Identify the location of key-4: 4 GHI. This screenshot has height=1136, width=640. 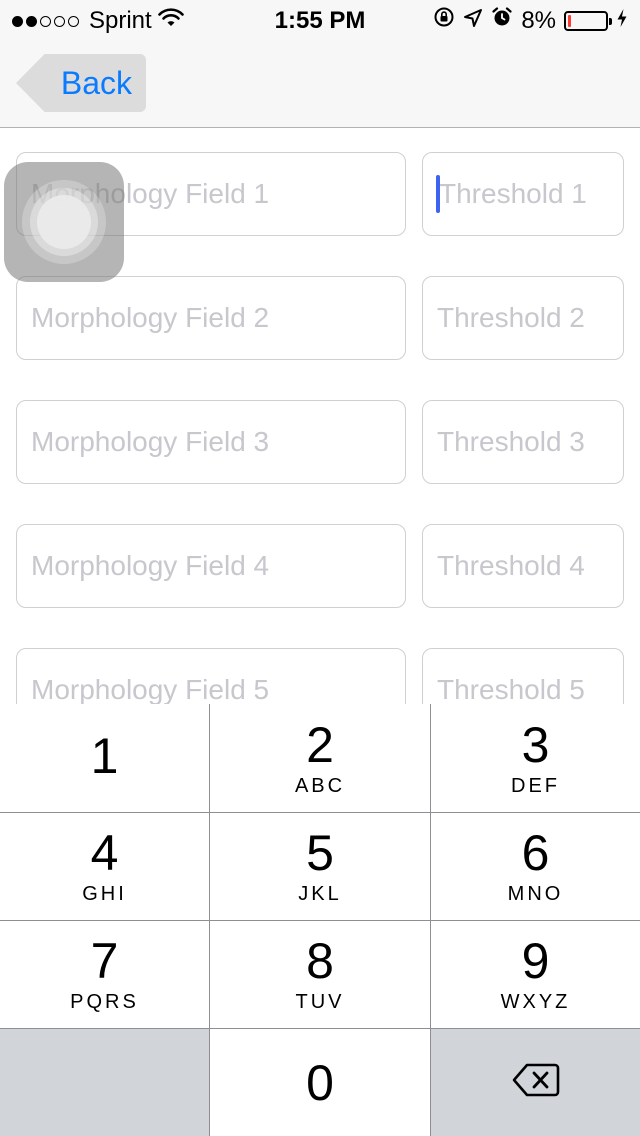
(105, 866).